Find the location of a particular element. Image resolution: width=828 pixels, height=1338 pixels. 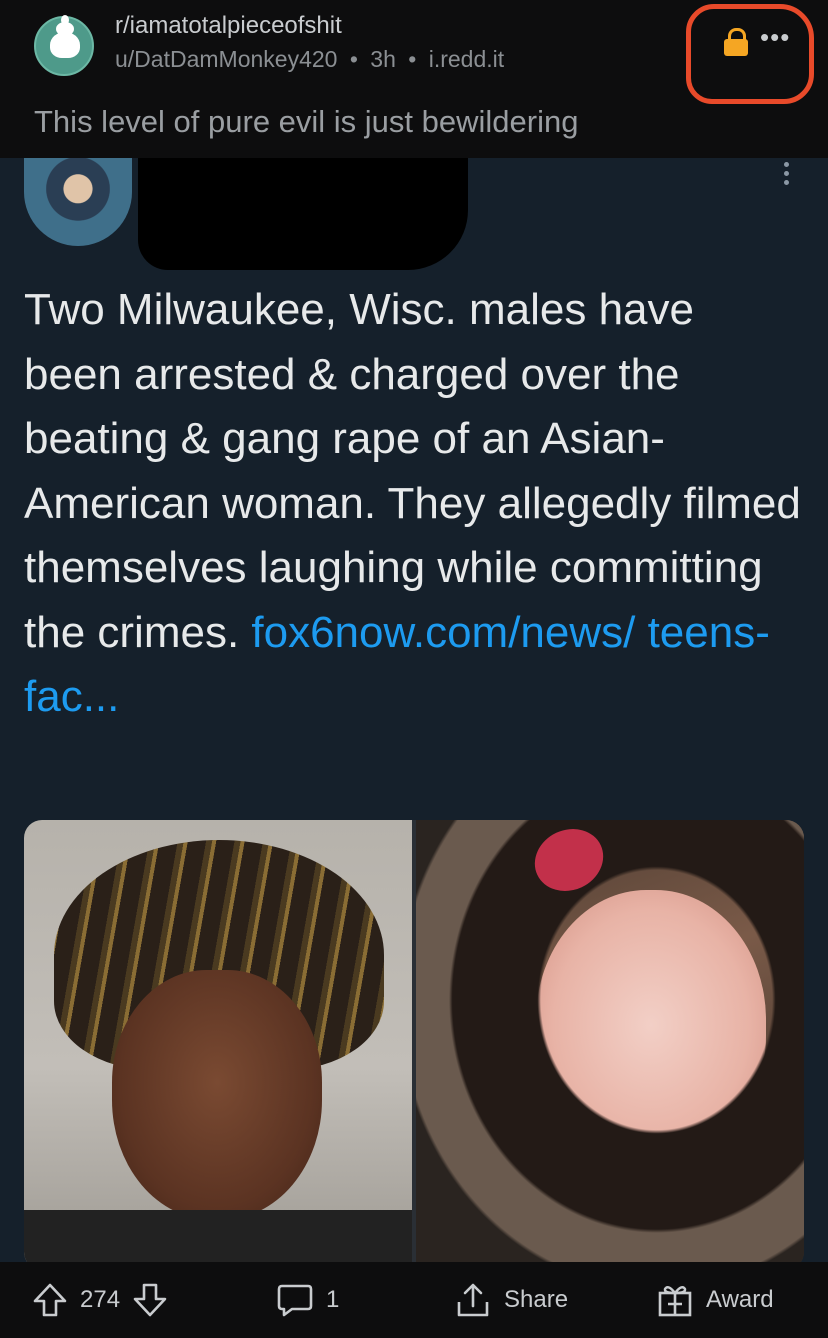

gift-icon is located at coordinates (675, 1300).